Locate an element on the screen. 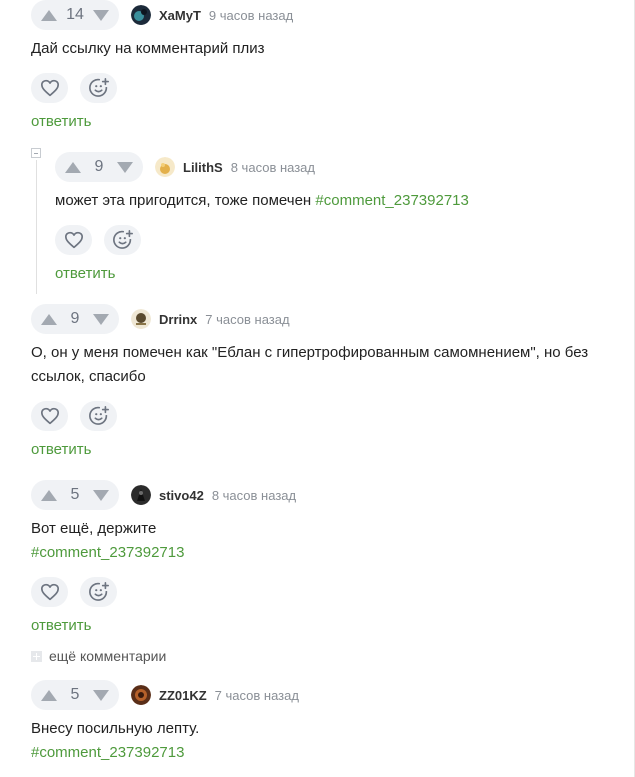 The width and height of the screenshot is (635, 777). comment-text-body: Вот ещё, держите is located at coordinates (94, 528).